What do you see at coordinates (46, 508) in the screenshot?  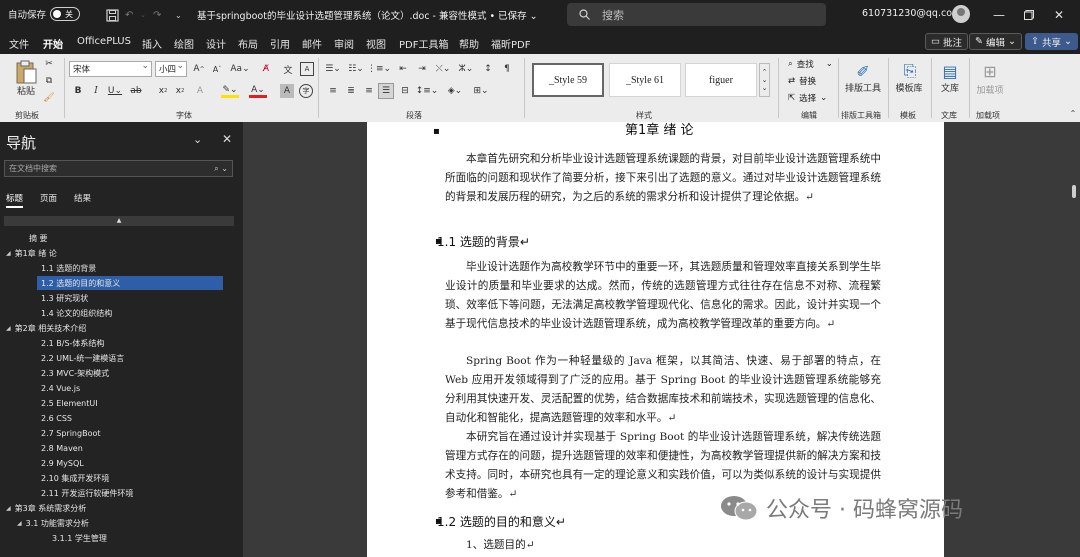 I see `nav-heading-item: ◢ 第3章 系统需求分析` at bounding box center [46, 508].